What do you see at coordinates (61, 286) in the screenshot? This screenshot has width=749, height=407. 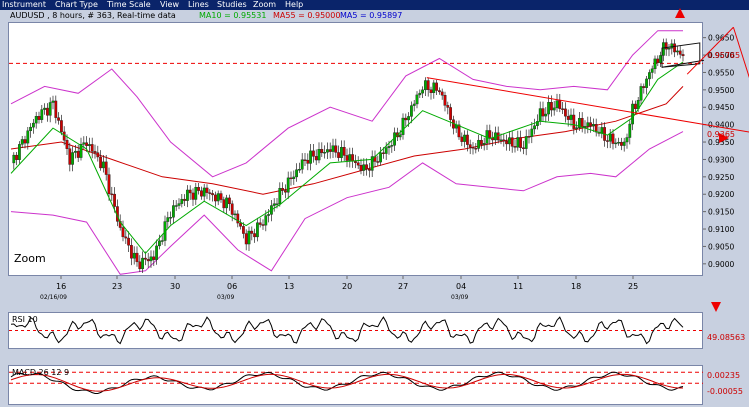 I see `x-tick-label: 16` at bounding box center [61, 286].